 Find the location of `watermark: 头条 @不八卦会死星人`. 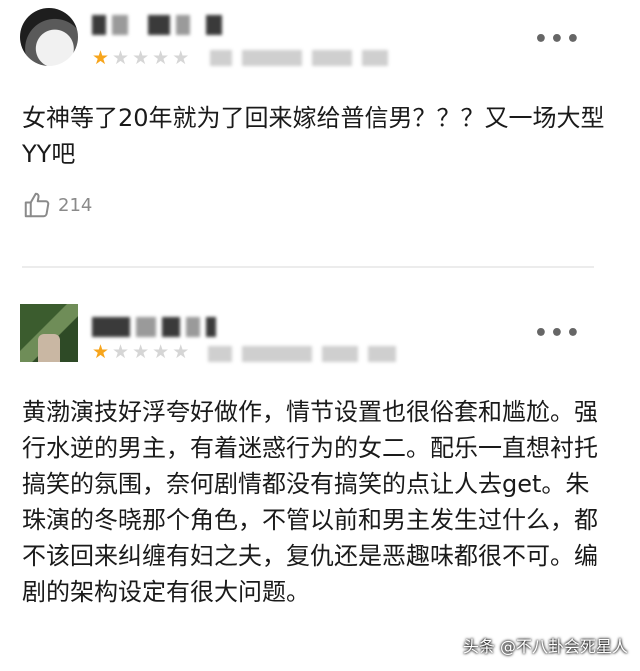

watermark: 头条 @不八卦会死星人 is located at coordinates (545, 646).